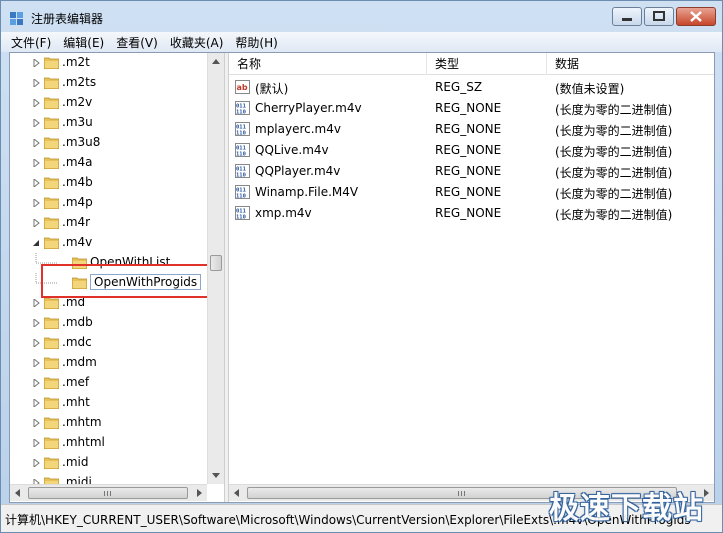  Describe the element at coordinates (81, 142) in the screenshot. I see `tree-item-label: .m3u8` at that location.